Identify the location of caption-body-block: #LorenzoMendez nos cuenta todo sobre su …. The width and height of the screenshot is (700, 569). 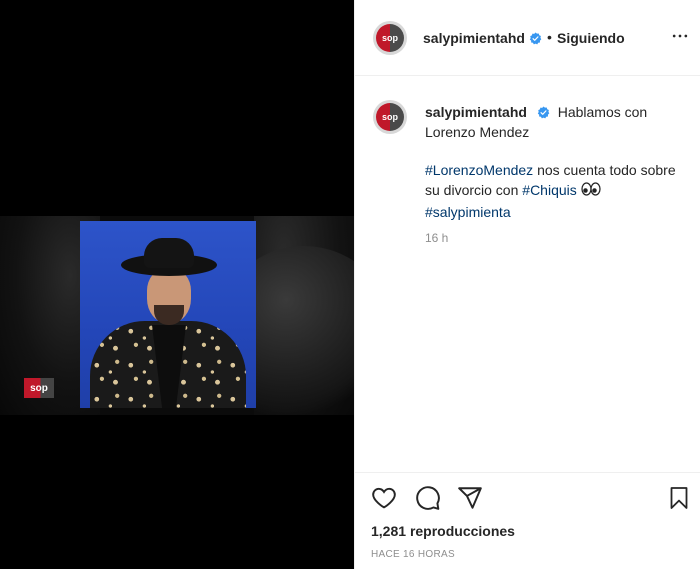
(556, 191).